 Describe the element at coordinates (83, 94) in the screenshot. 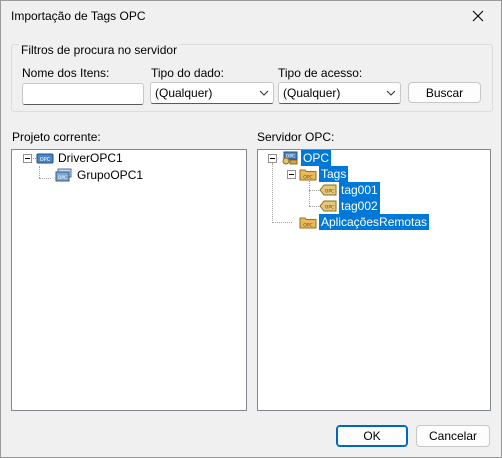

I see `item-name-input` at that location.